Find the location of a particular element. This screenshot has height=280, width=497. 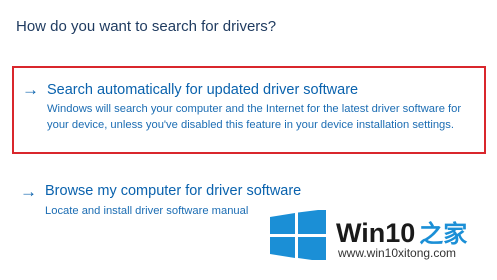

watermark: Win10 之家 www.win10xitong.com is located at coordinates (379, 244).